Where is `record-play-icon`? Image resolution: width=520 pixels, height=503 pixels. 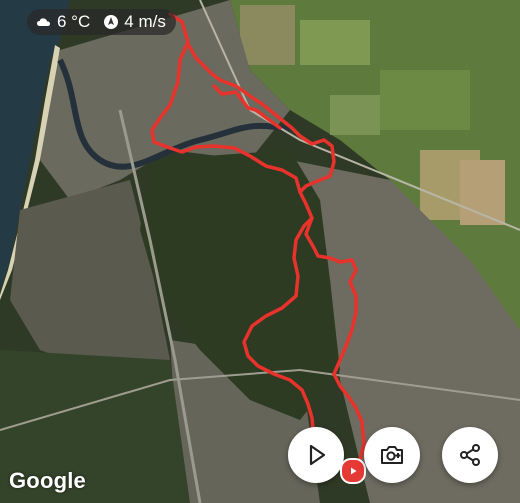 record-play-icon is located at coordinates (354, 471).